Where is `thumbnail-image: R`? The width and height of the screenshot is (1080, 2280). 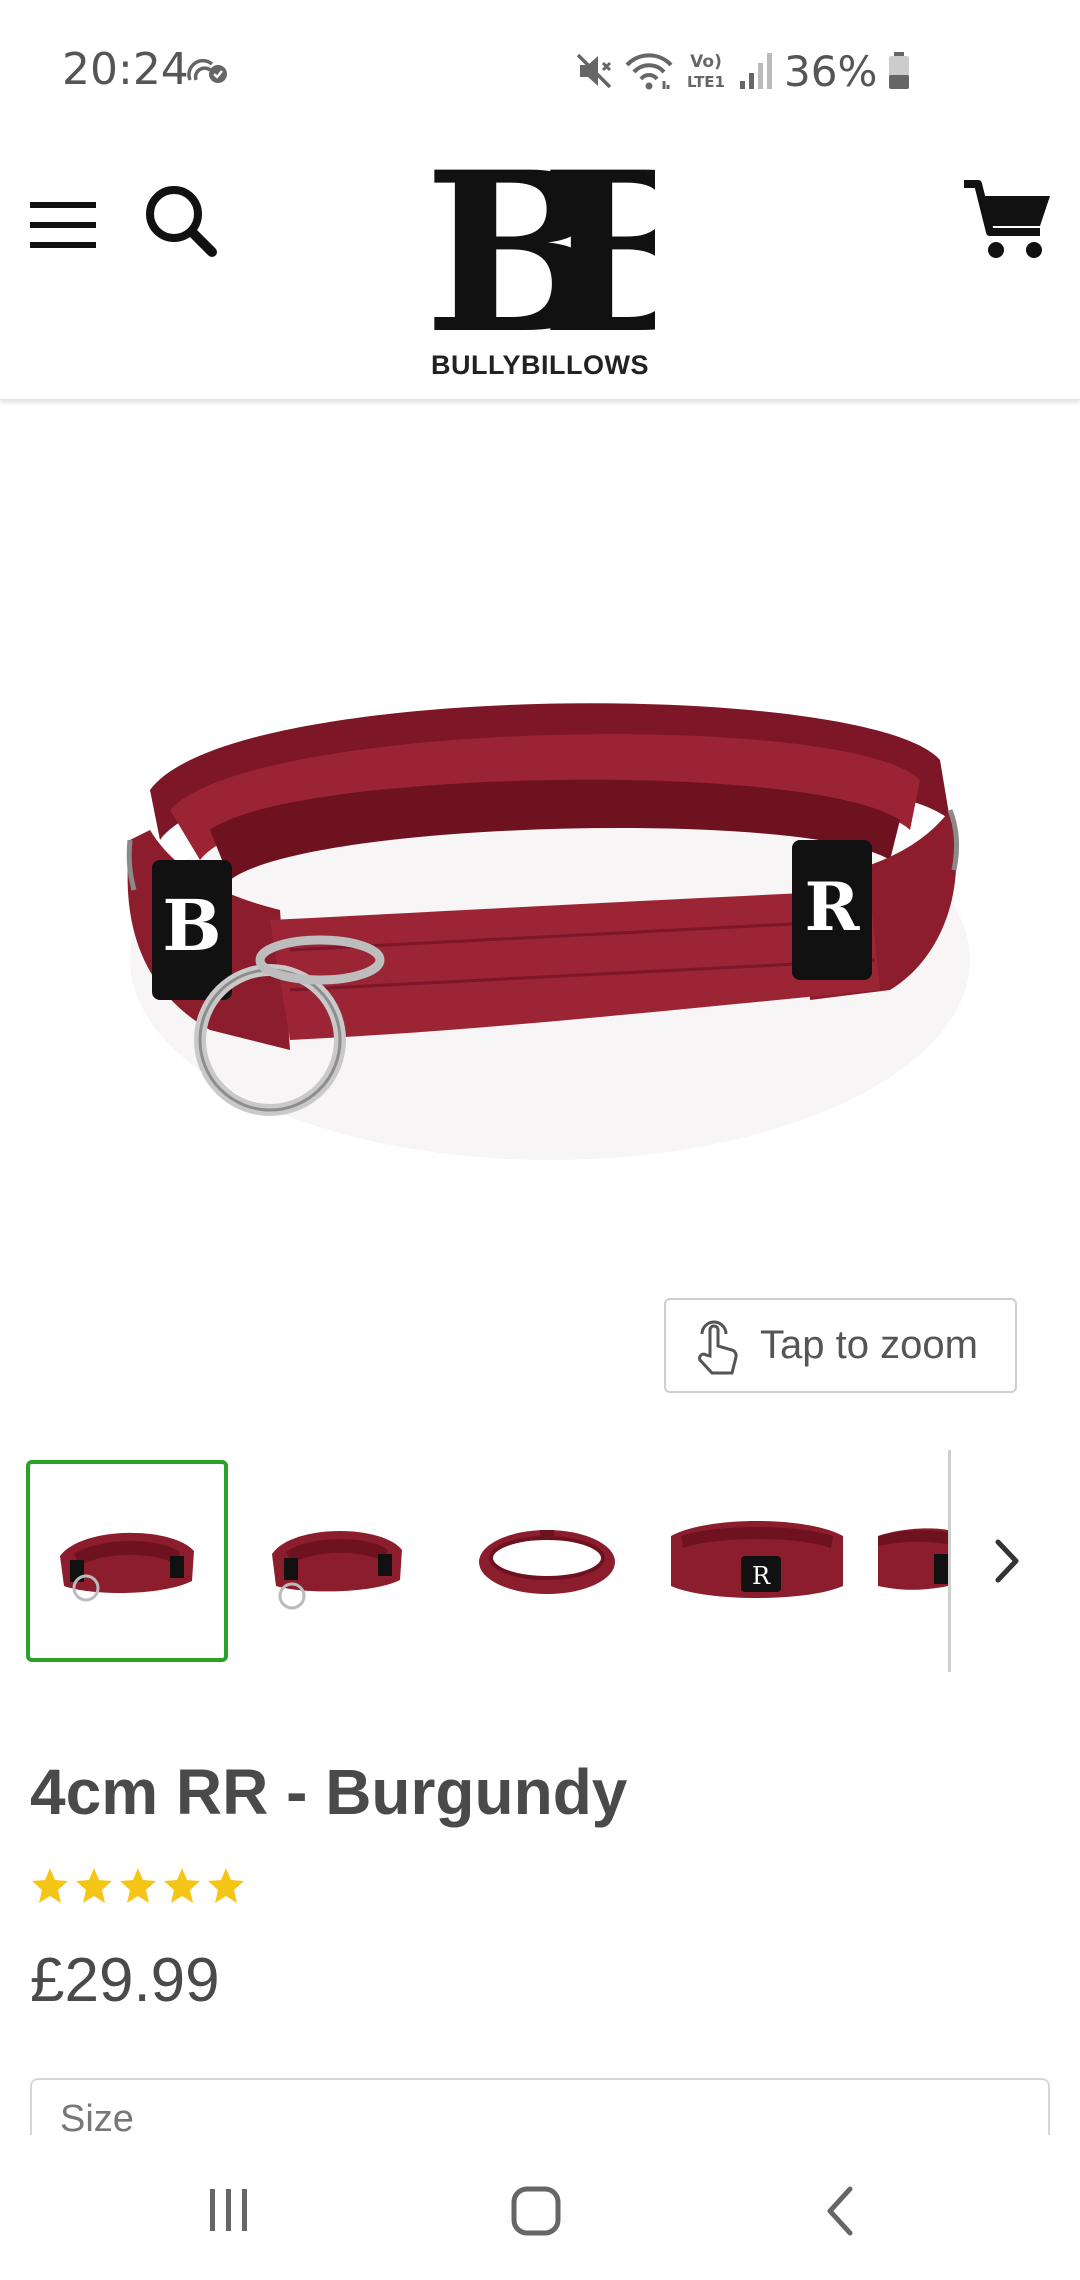
thumbnail-image: R is located at coordinates (757, 1559).